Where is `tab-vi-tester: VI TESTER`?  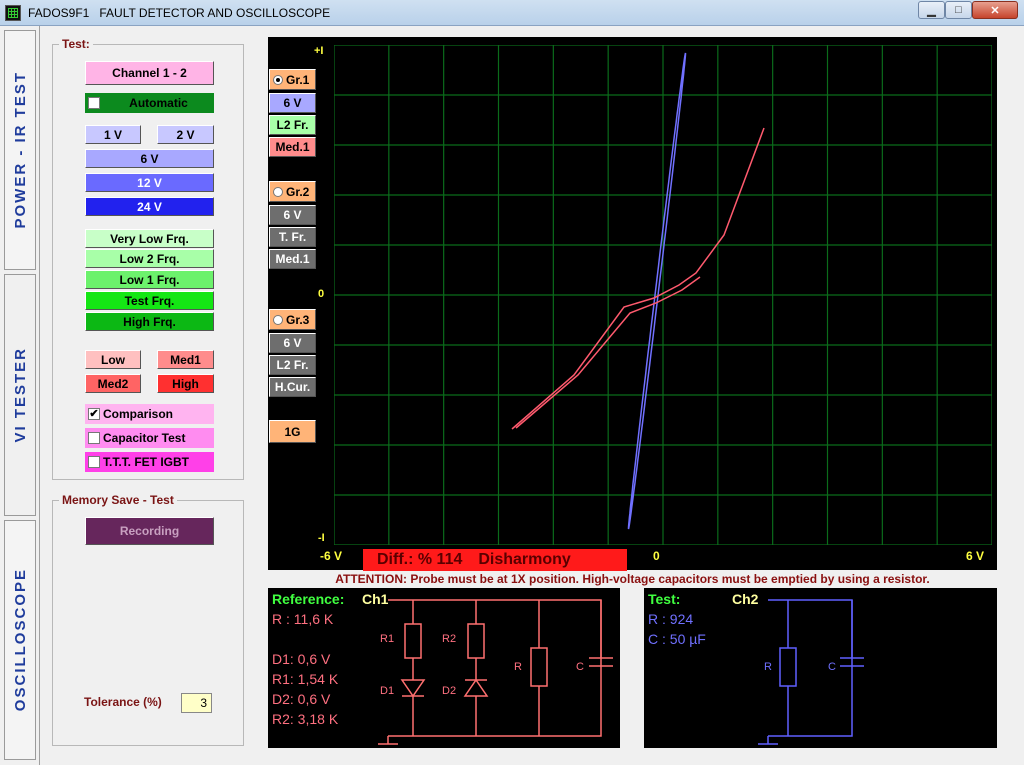
tab-vi-tester: VI TESTER is located at coordinates (20, 395).